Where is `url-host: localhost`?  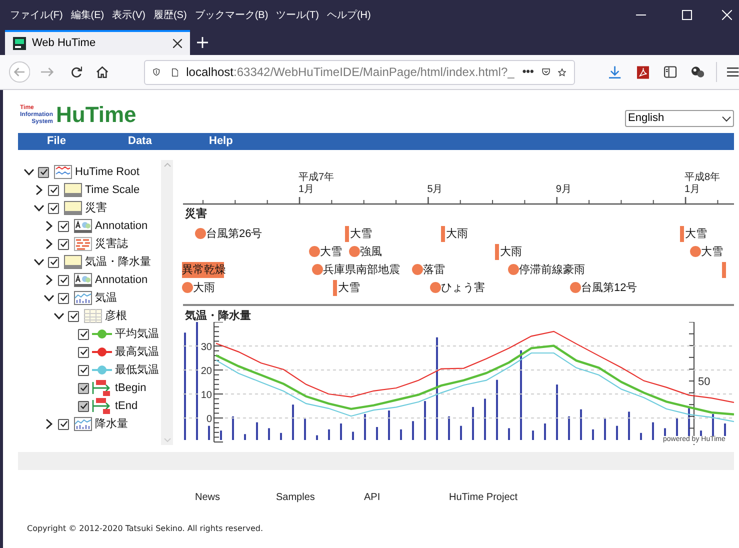 url-host: localhost is located at coordinates (210, 72).